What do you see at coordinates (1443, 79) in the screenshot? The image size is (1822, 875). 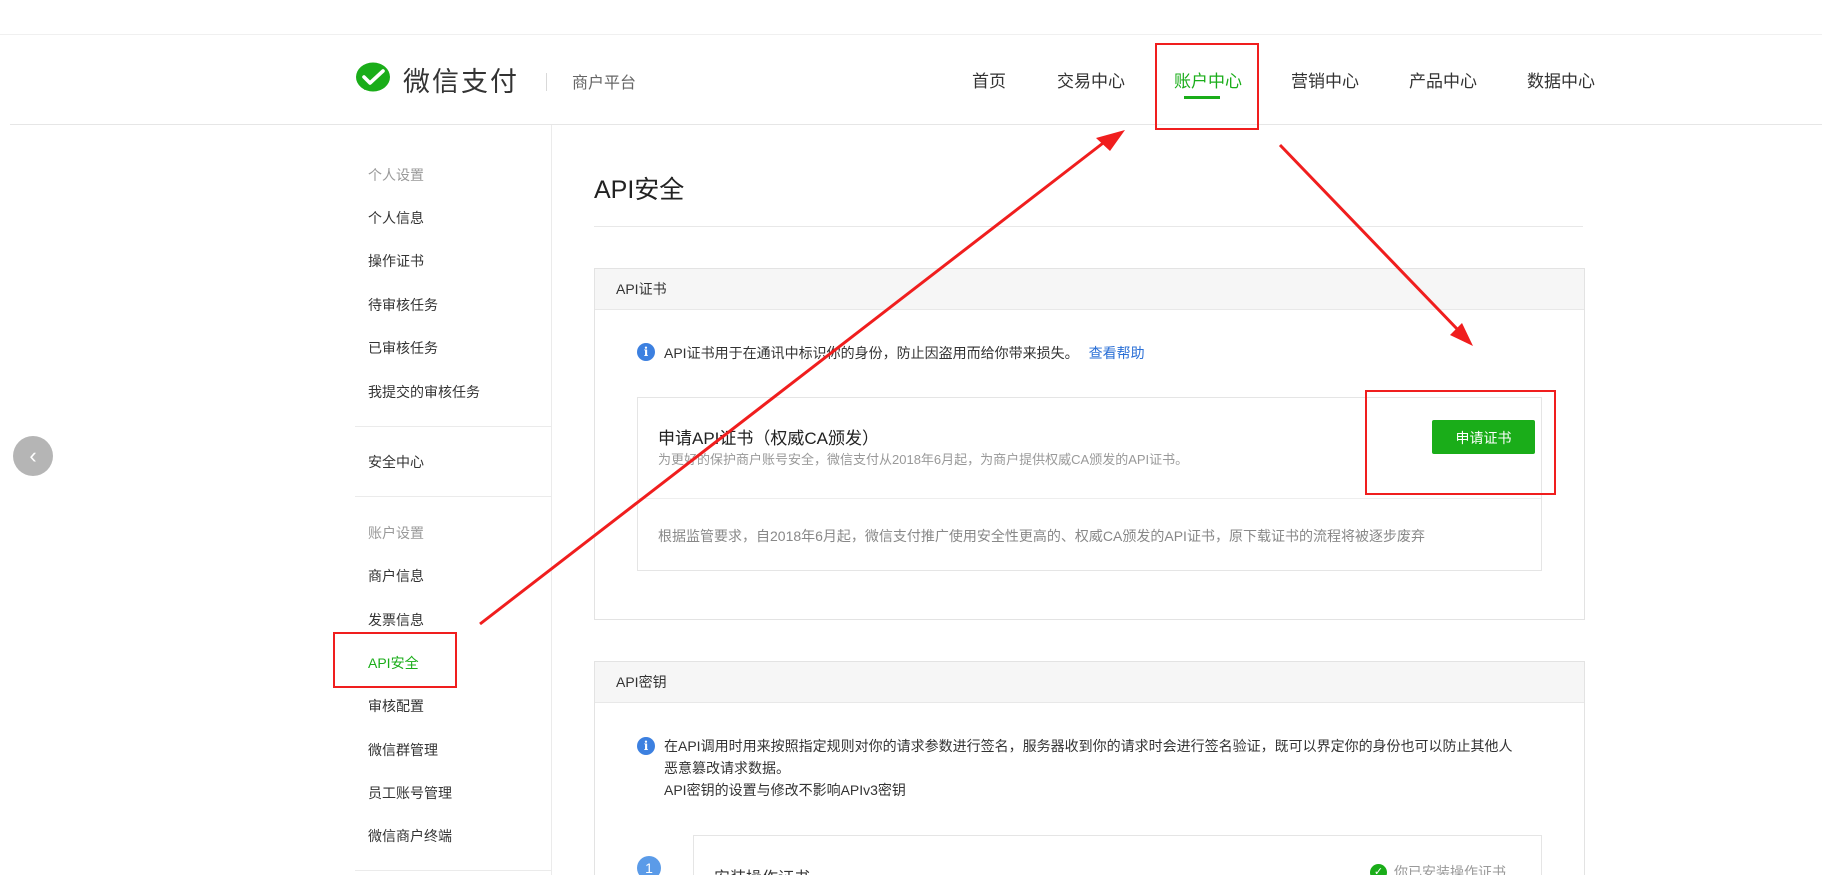 I see `nav-product-center: 产品中心` at bounding box center [1443, 79].